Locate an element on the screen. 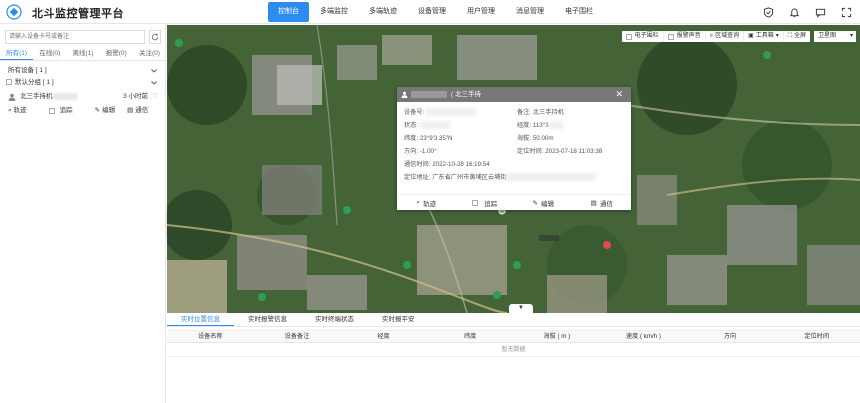 The width and height of the screenshot is (860, 403). device-name: 北三手持机 is located at coordinates (36, 96).